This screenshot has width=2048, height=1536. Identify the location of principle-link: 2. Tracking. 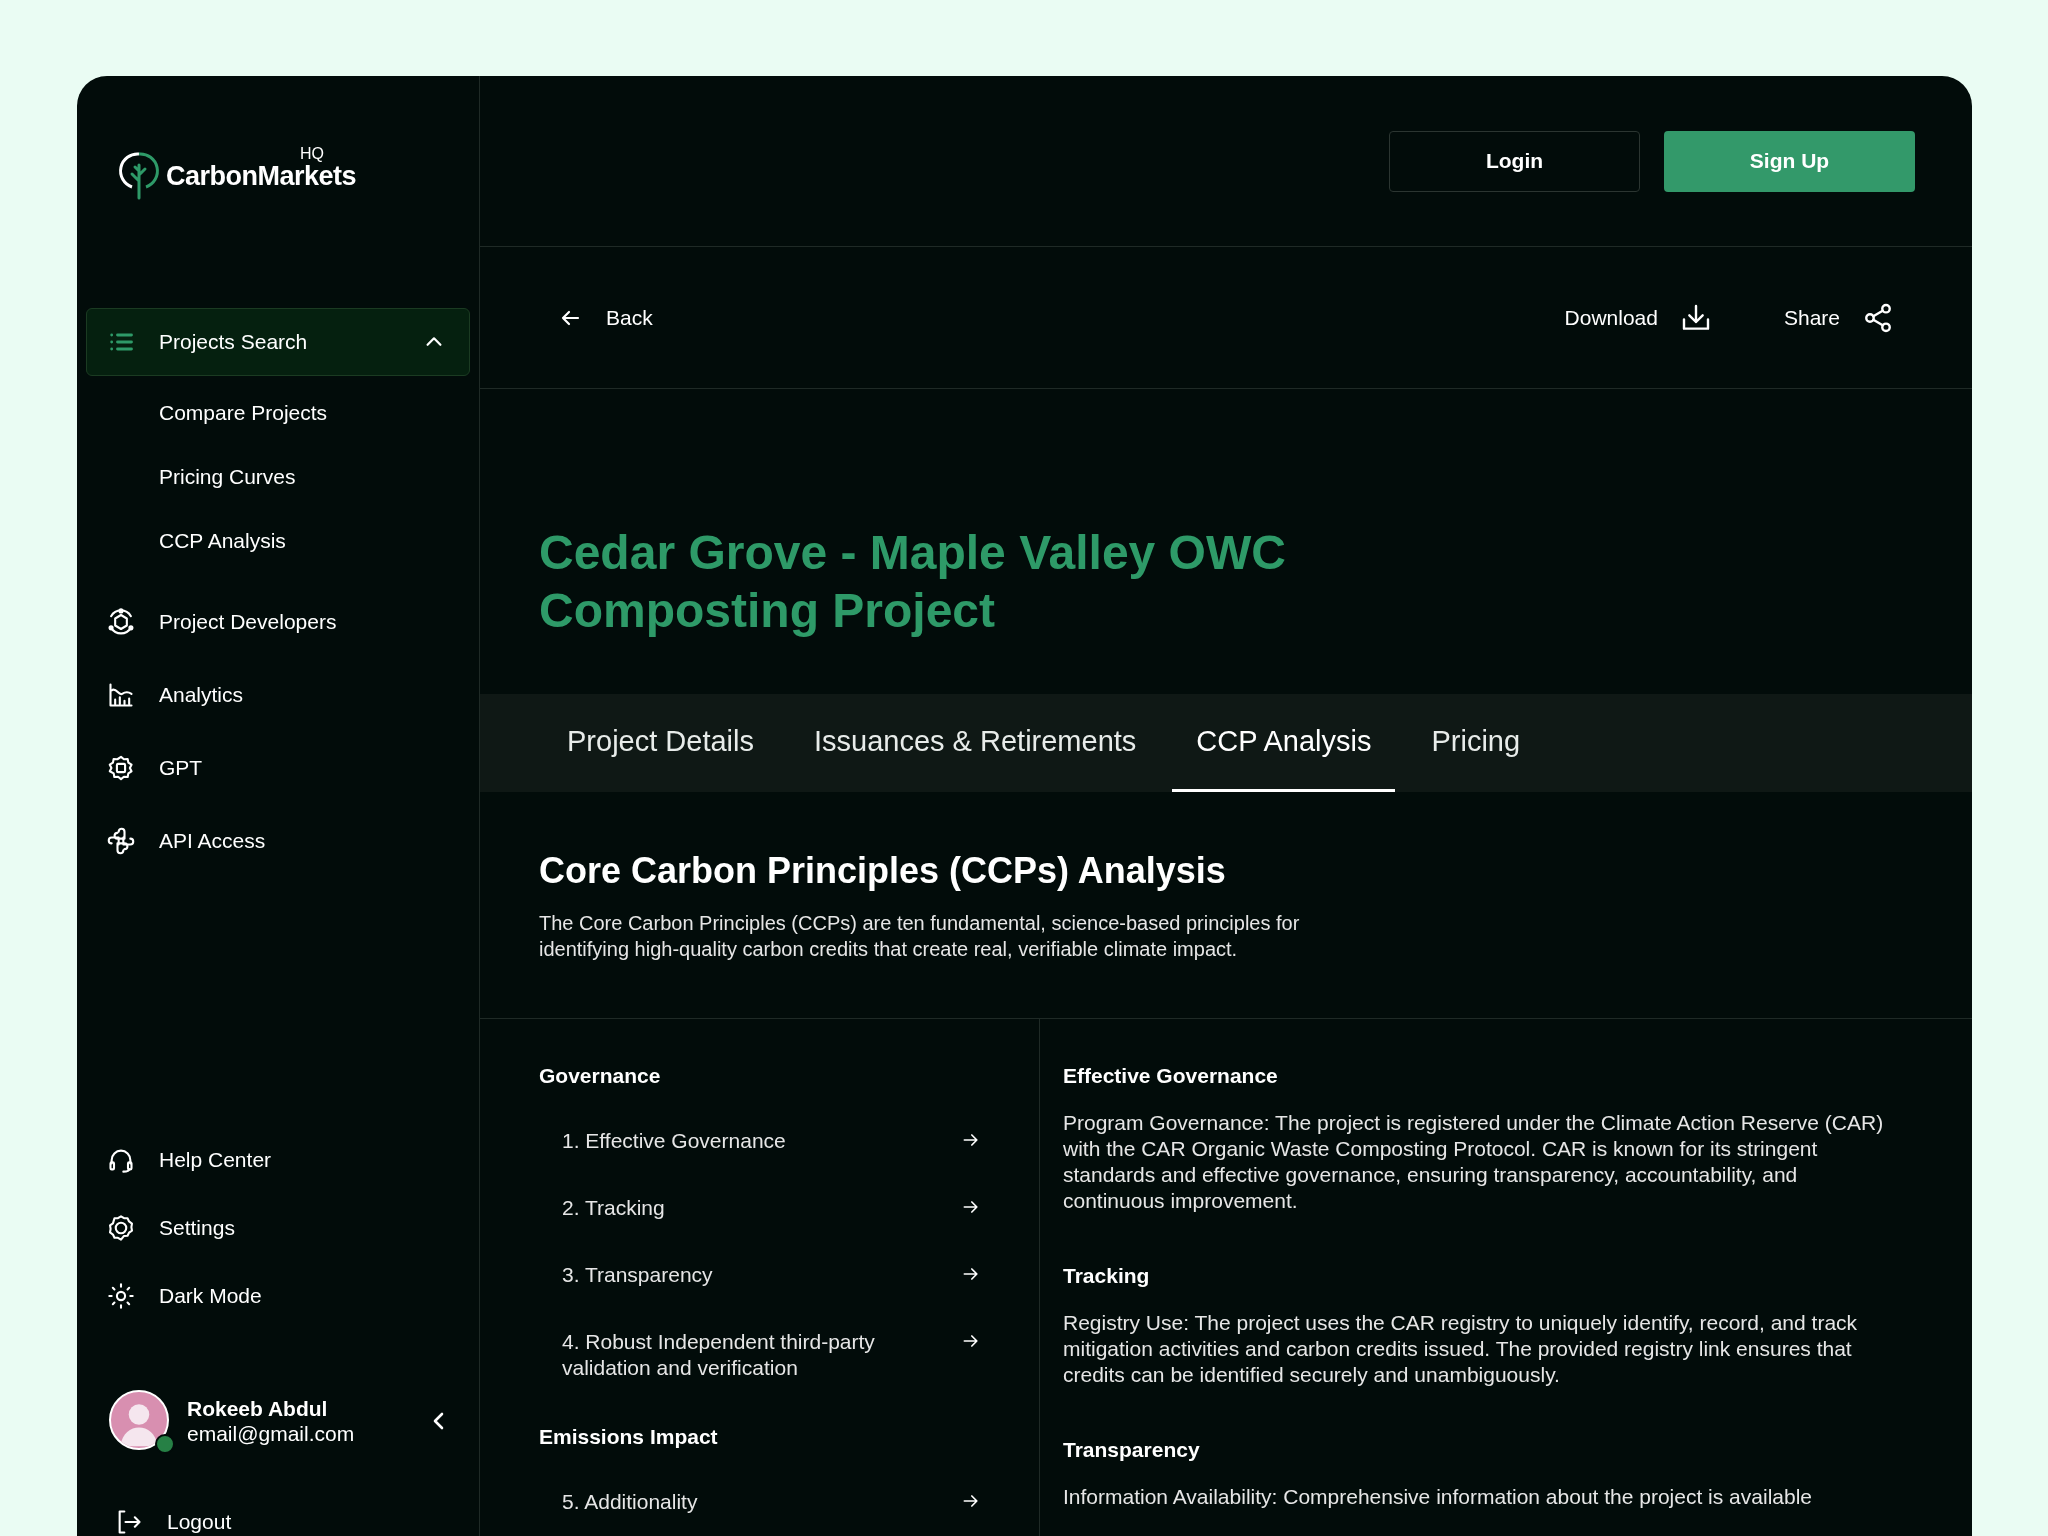
(760, 1208).